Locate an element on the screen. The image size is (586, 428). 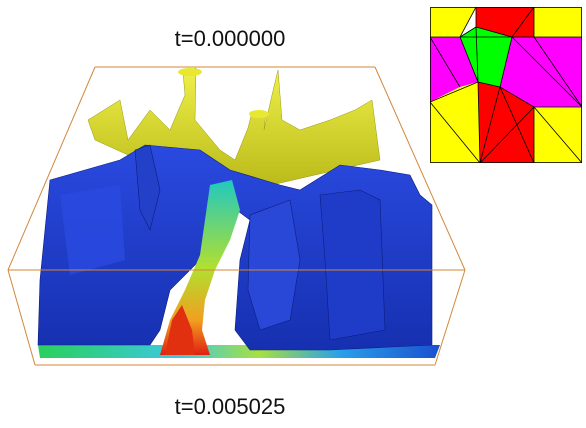
mesh-partition-diagram is located at coordinates (506, 85).